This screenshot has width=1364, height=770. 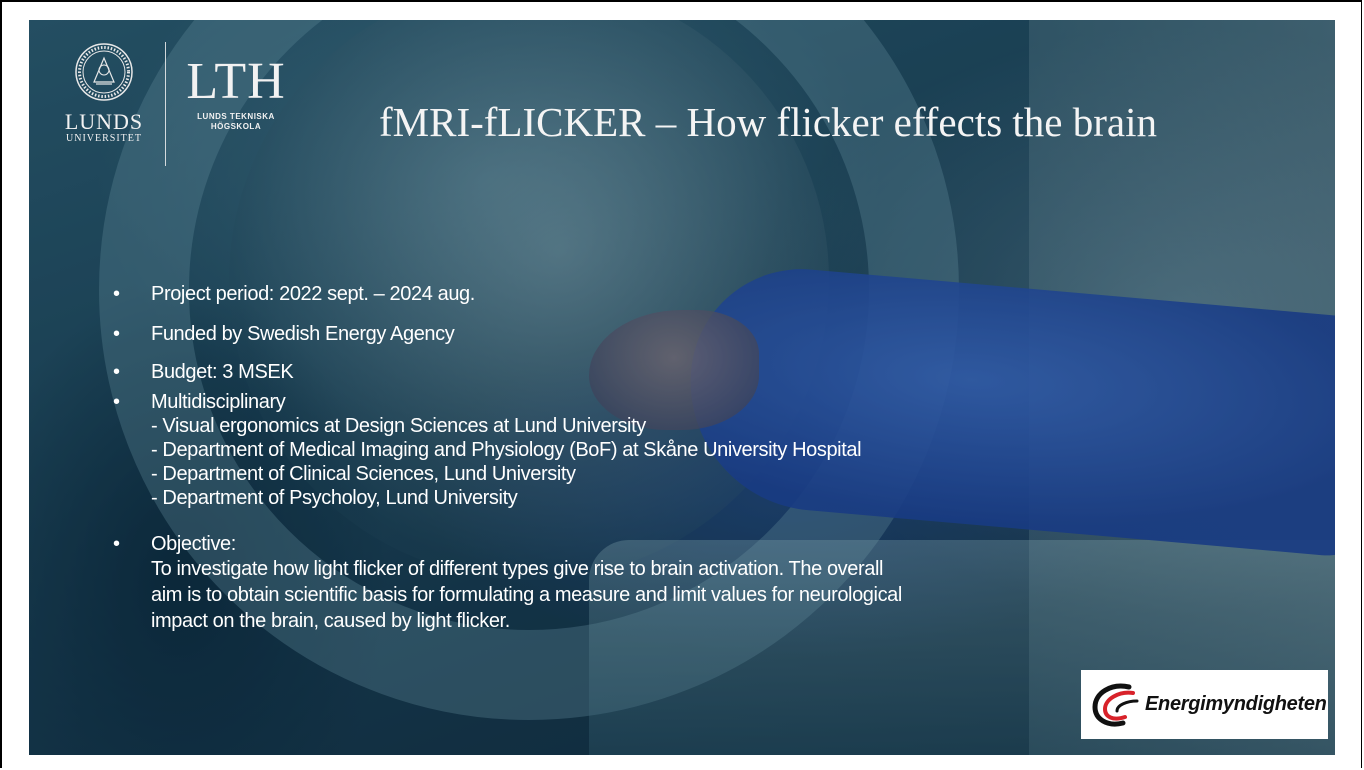 I want to click on bullet-text: Objective:, so click(x=193, y=544).